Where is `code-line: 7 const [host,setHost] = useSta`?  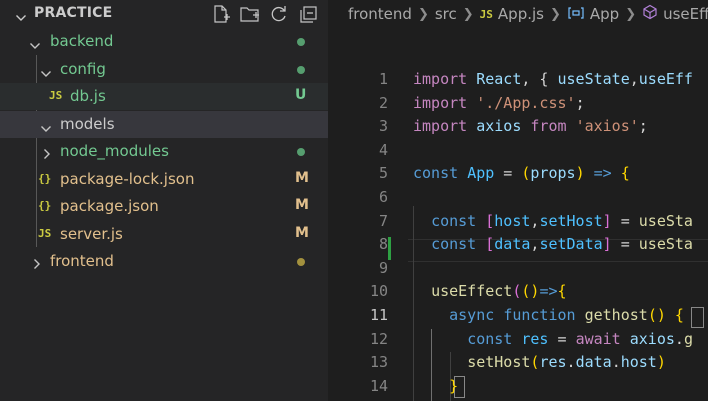
code-line: 7 const [host,setHost] = useSta is located at coordinates (518, 221).